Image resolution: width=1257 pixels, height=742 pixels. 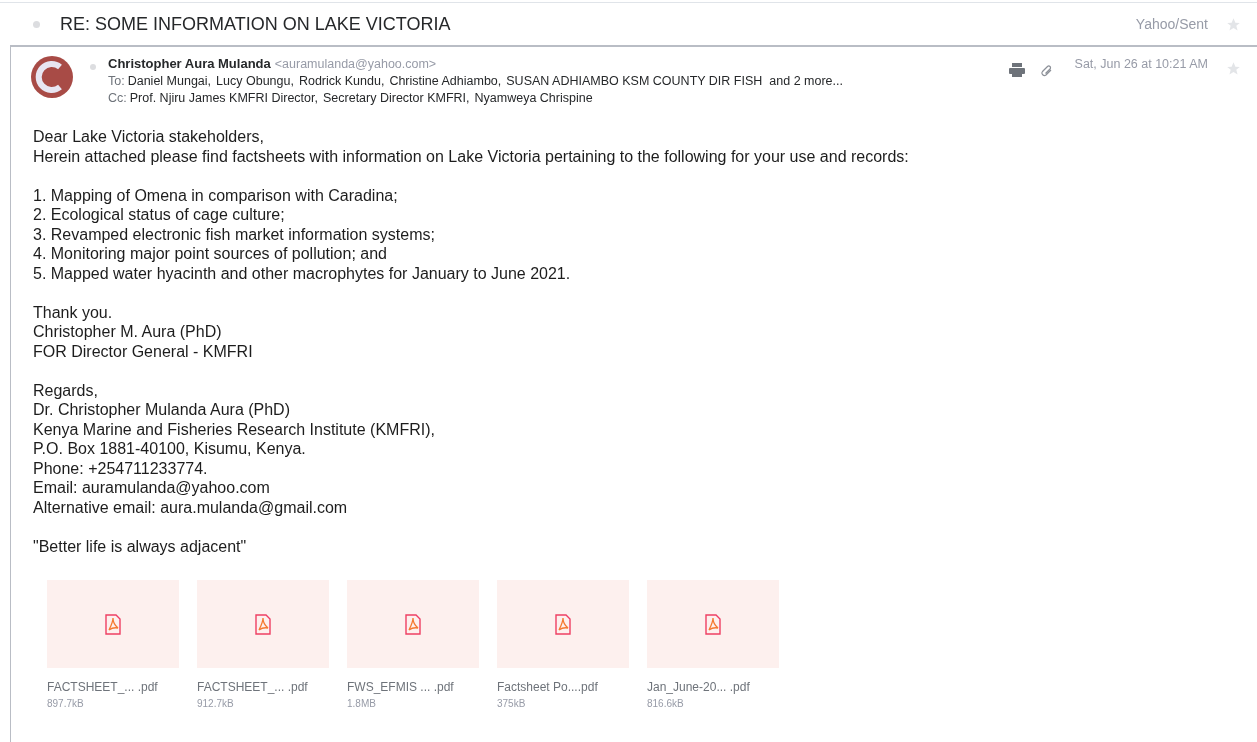 What do you see at coordinates (634, 81) in the screenshot?
I see `recipient-name: SUSAN ADHIAMBO KSM COUNTY DIR FISH` at bounding box center [634, 81].